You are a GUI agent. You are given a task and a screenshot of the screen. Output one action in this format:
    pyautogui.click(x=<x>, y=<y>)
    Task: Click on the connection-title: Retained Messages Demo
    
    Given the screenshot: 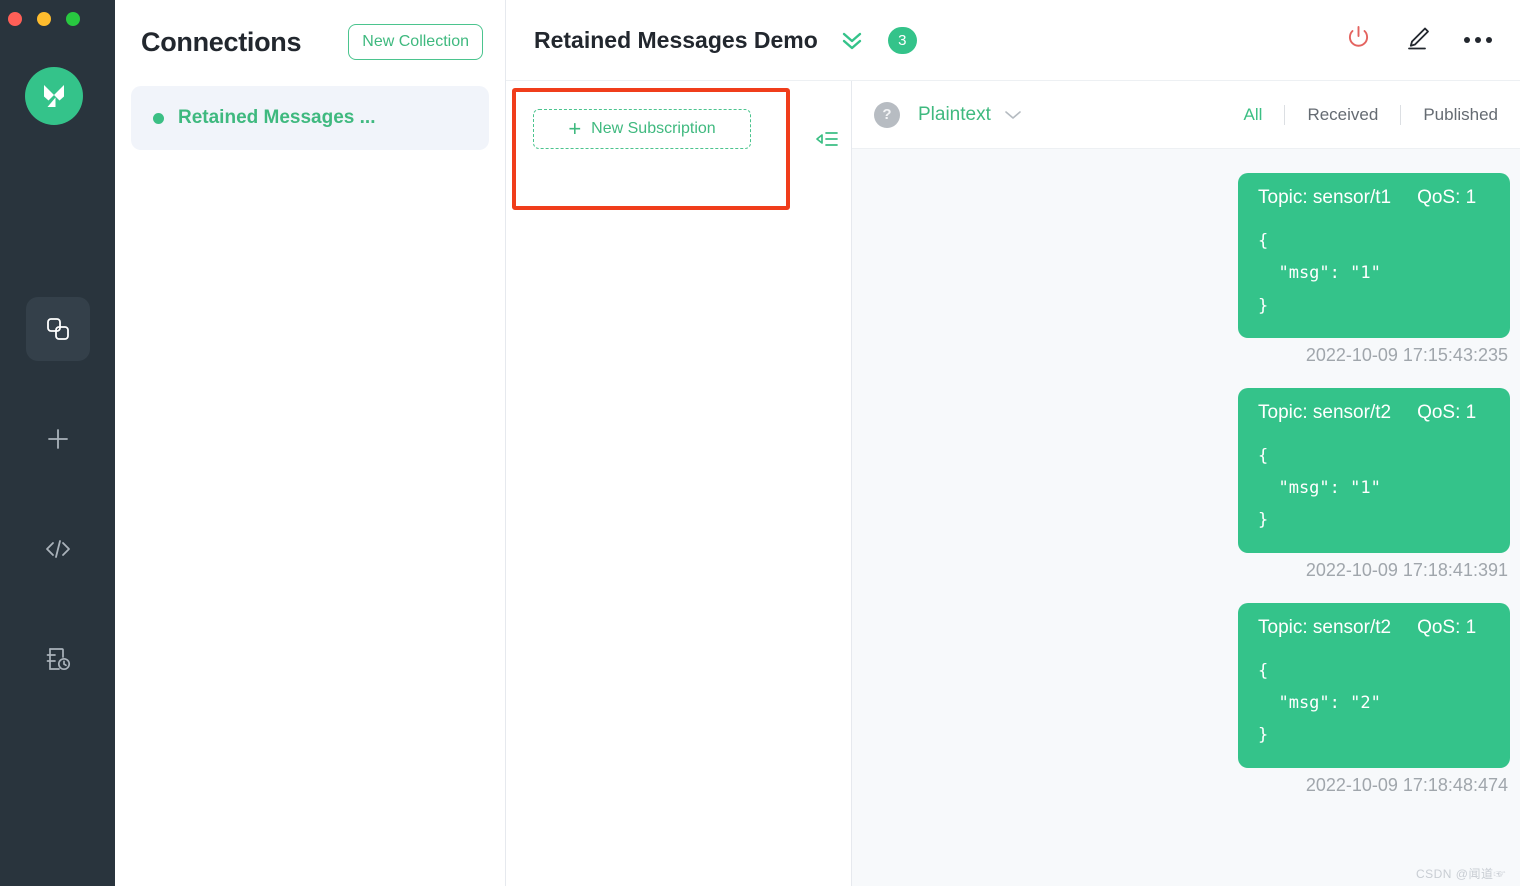 What is the action you would take?
    pyautogui.click(x=676, y=39)
    